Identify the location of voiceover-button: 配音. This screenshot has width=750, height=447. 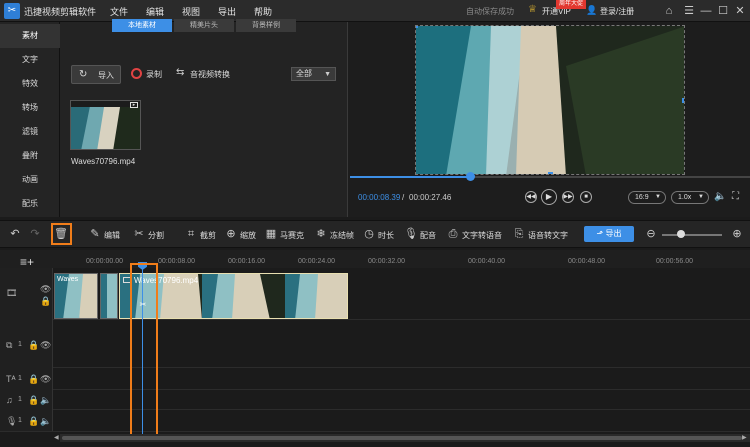
(428, 235).